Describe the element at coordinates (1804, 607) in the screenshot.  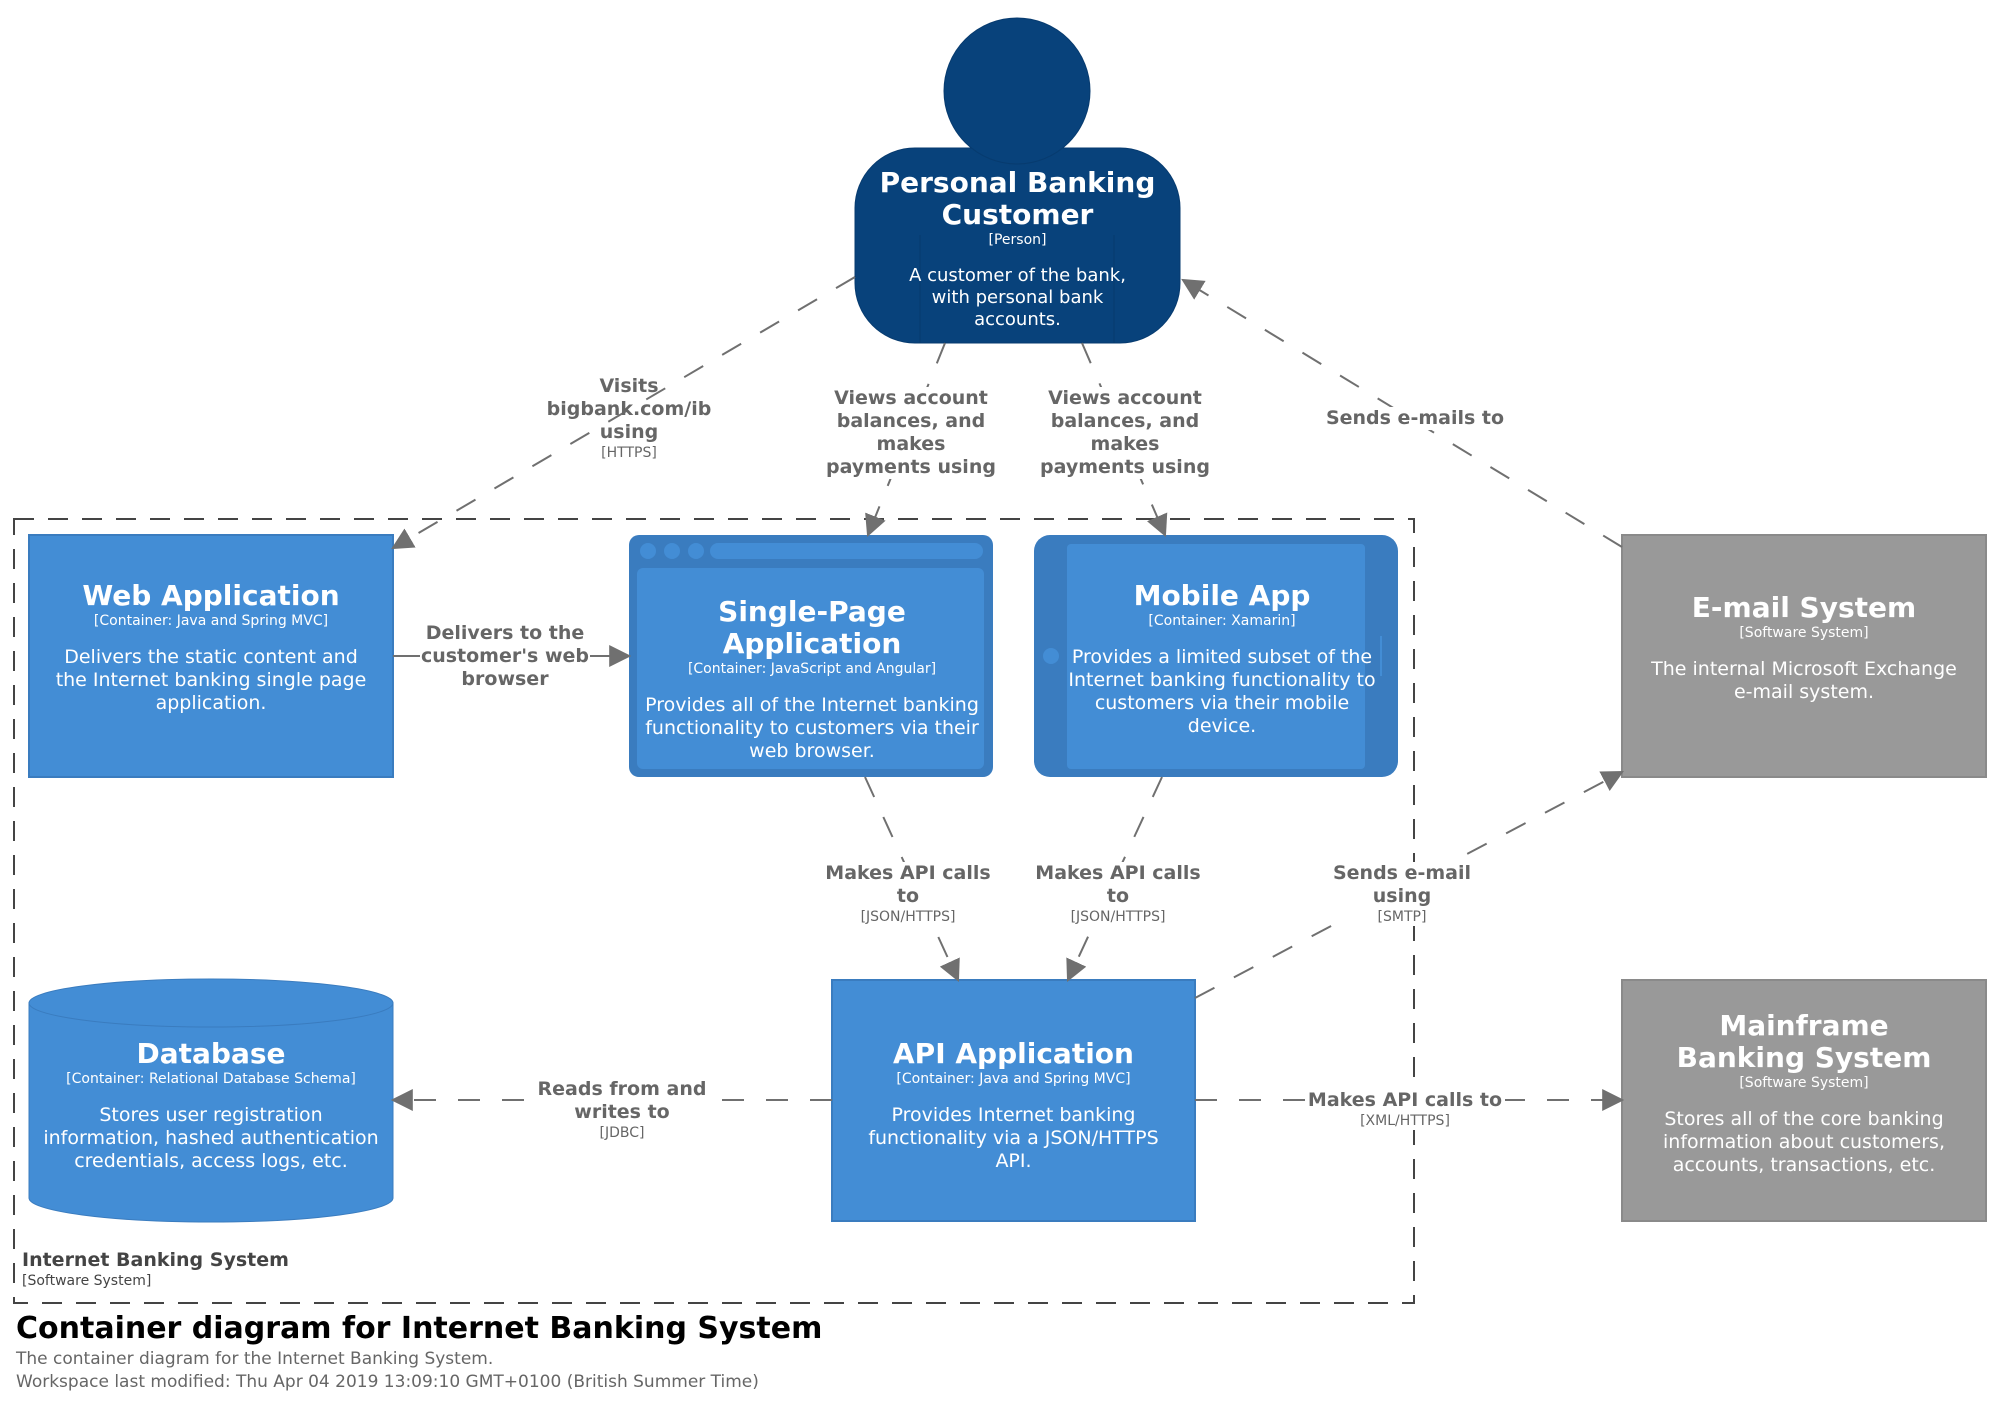
I see `node-title: E-mail System` at that location.